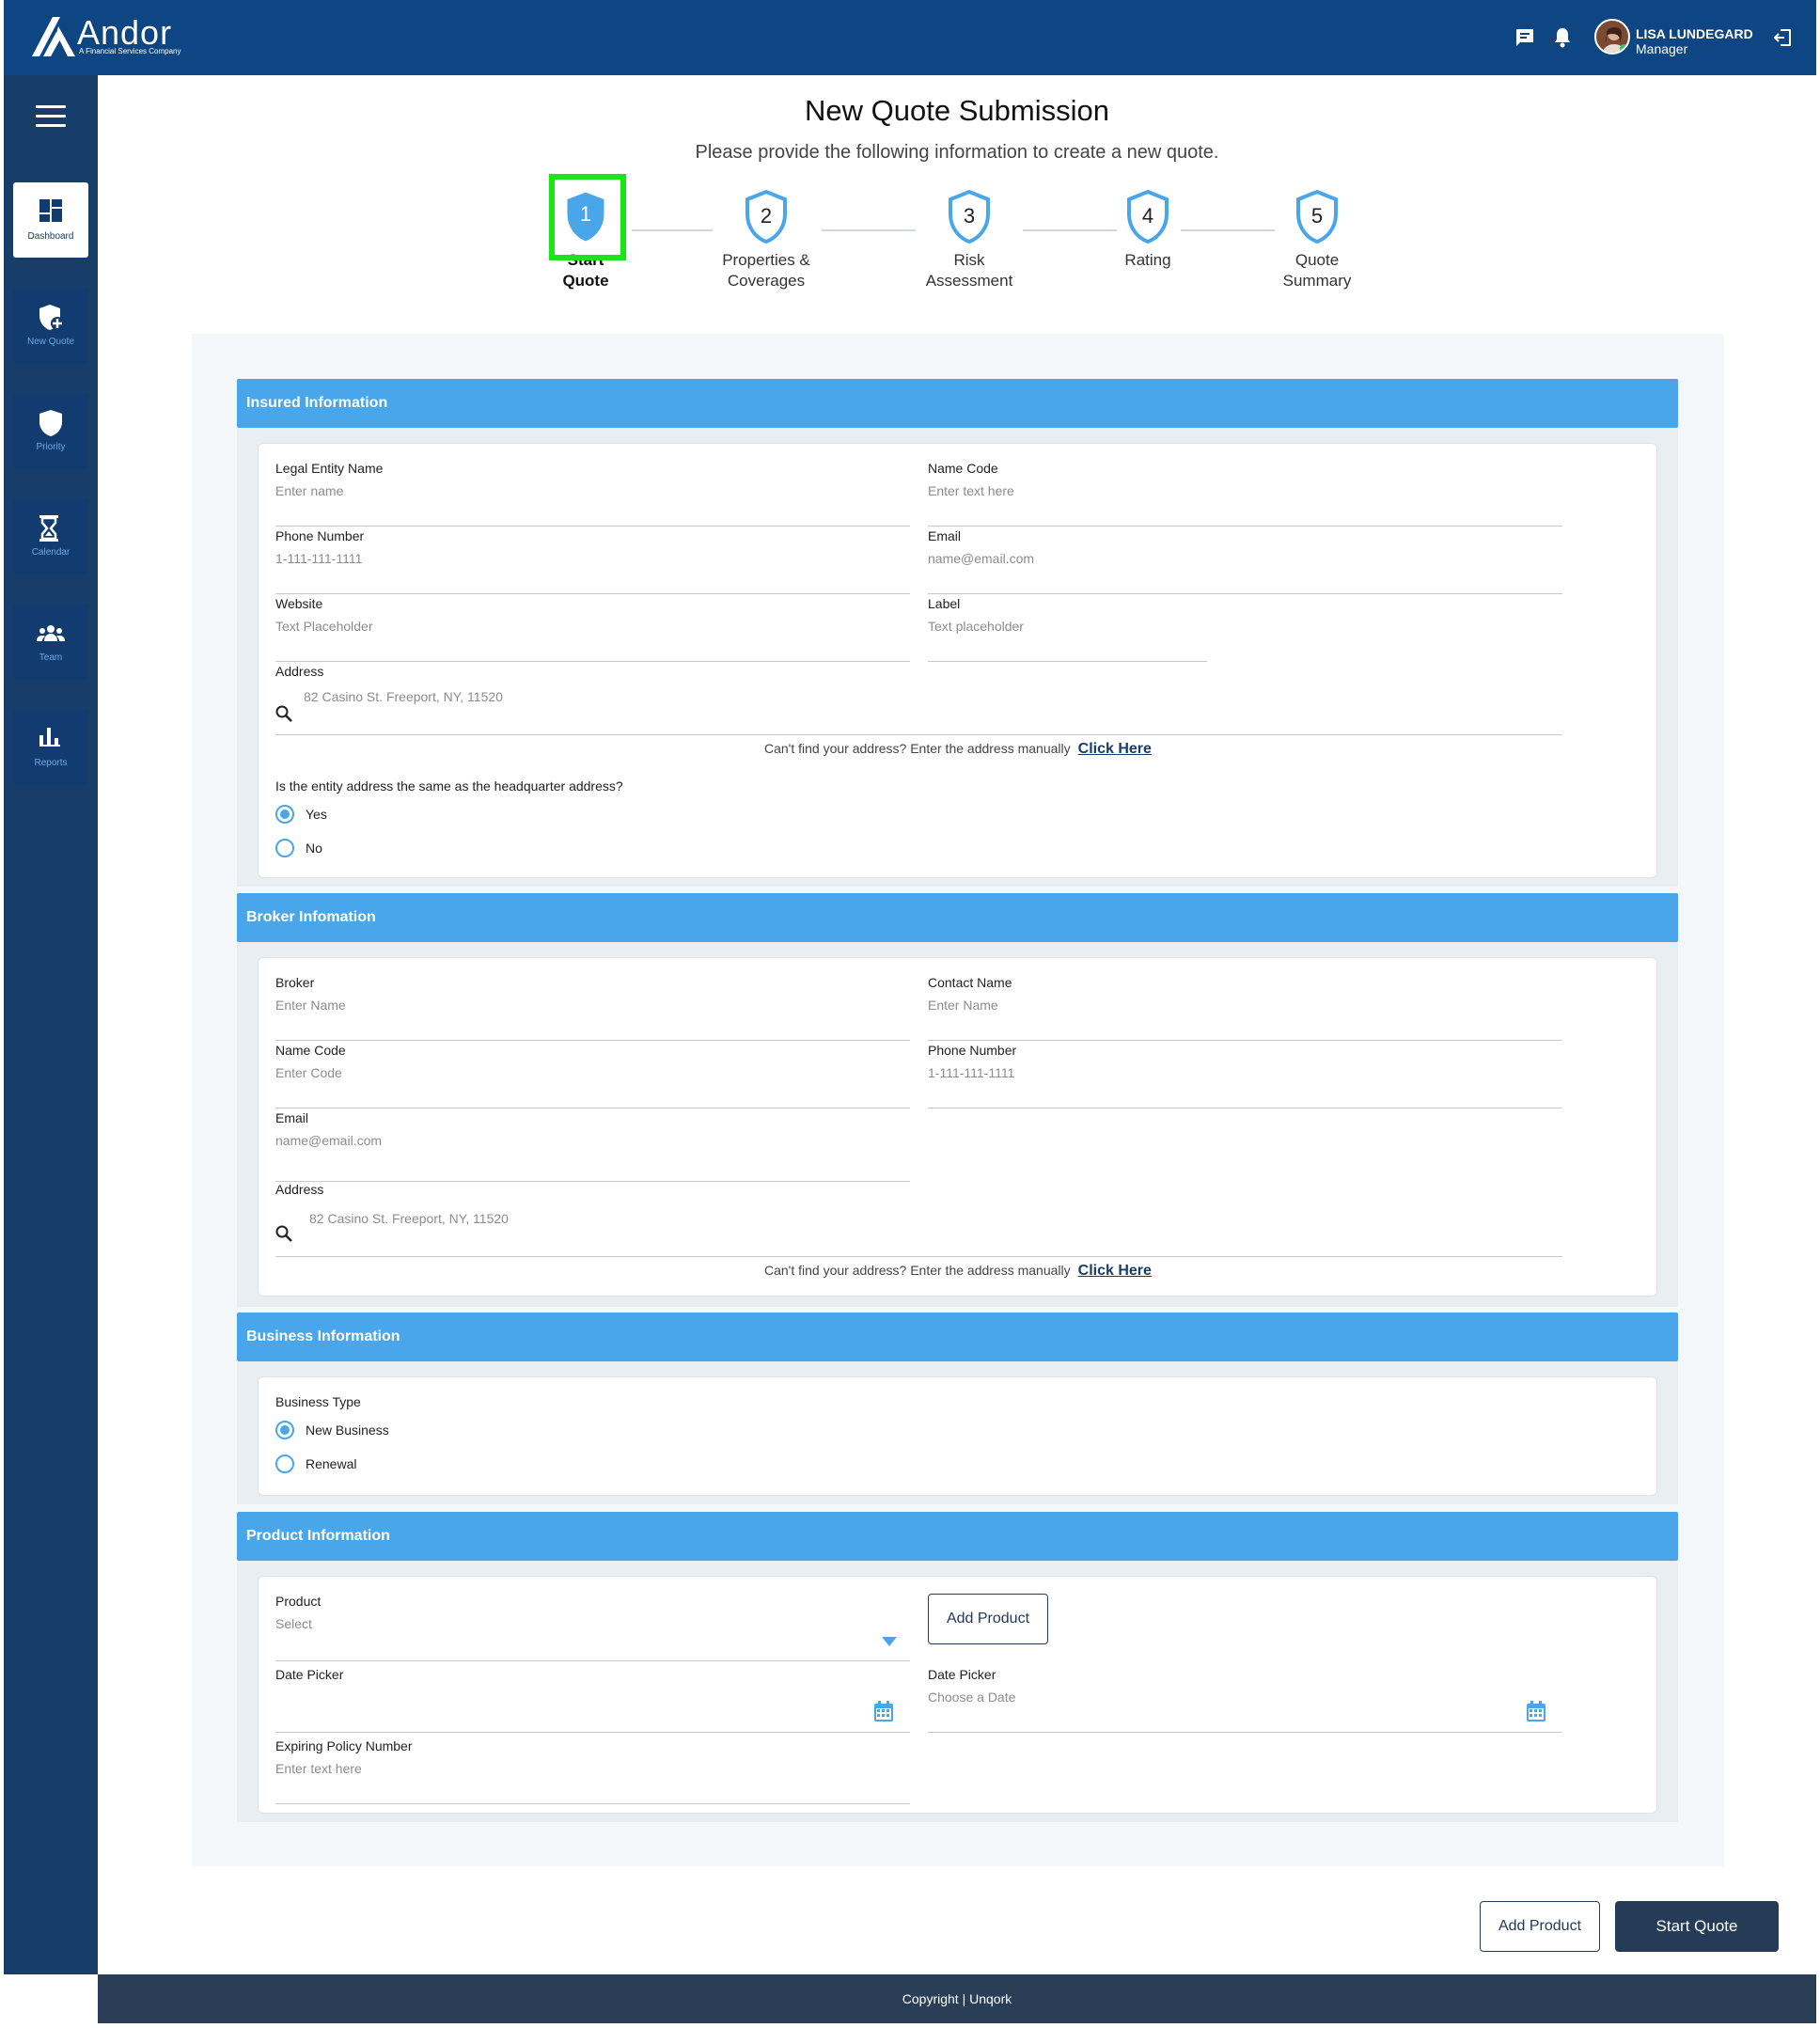 The height and width of the screenshot is (2028, 1820). I want to click on contact-name-field: Contact Name, so click(1245, 1008).